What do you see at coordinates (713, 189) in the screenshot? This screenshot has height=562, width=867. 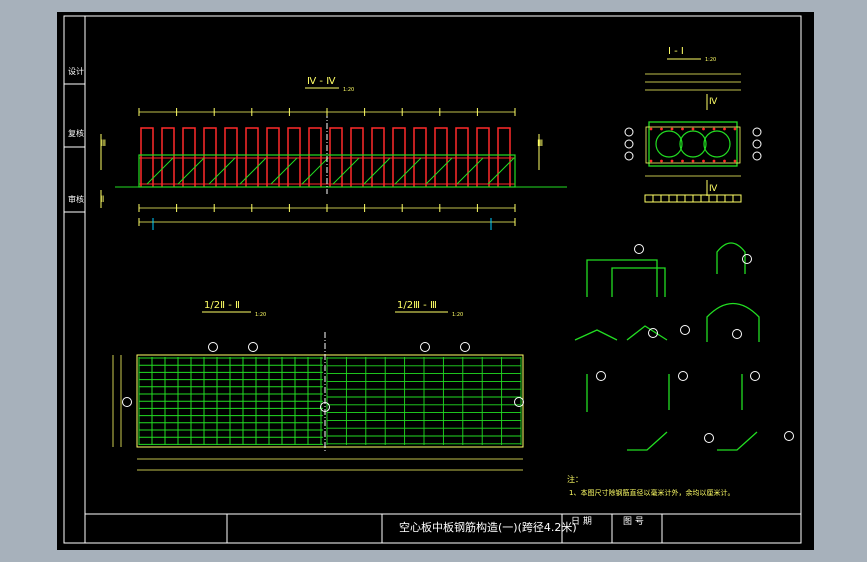 I see `cross-section-mark-bottom: Ⅳ` at bounding box center [713, 189].